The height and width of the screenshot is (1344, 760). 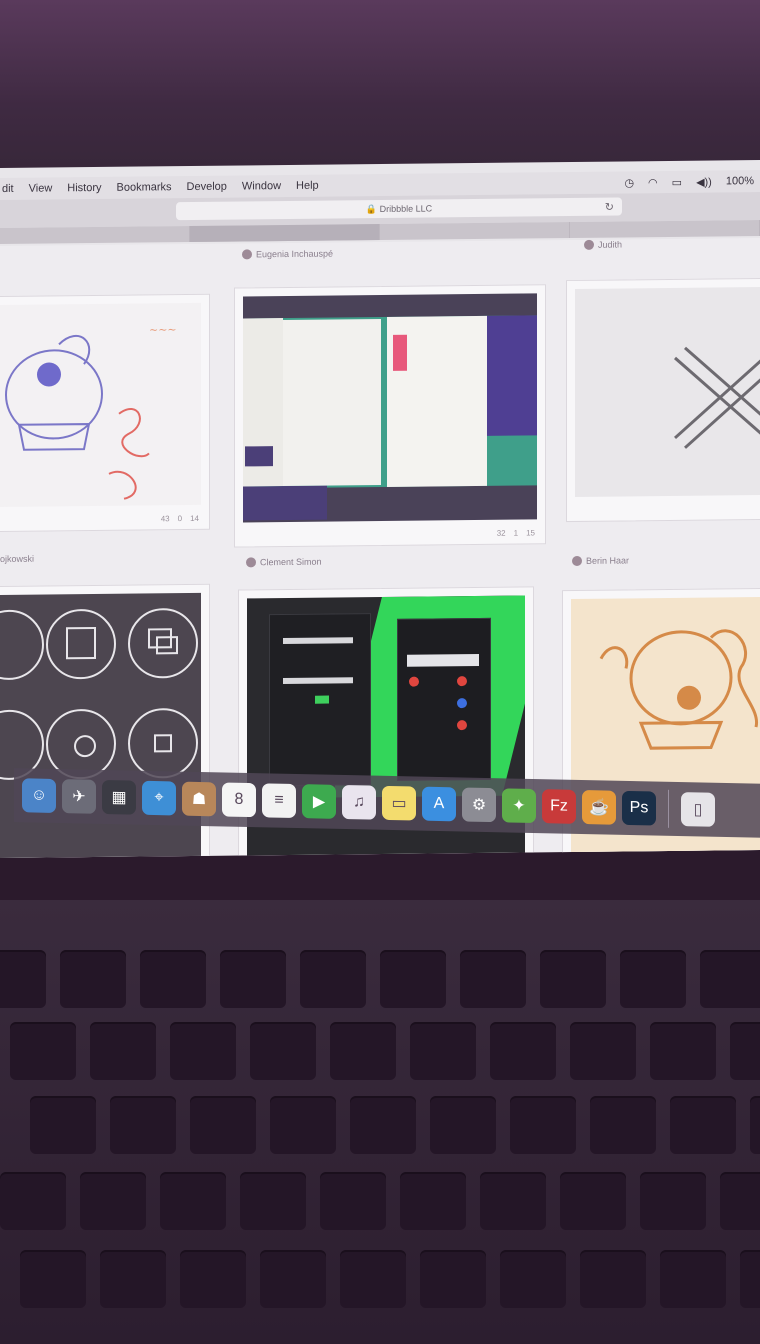 I want to click on facetime-icon: ▶, so click(x=319, y=801).